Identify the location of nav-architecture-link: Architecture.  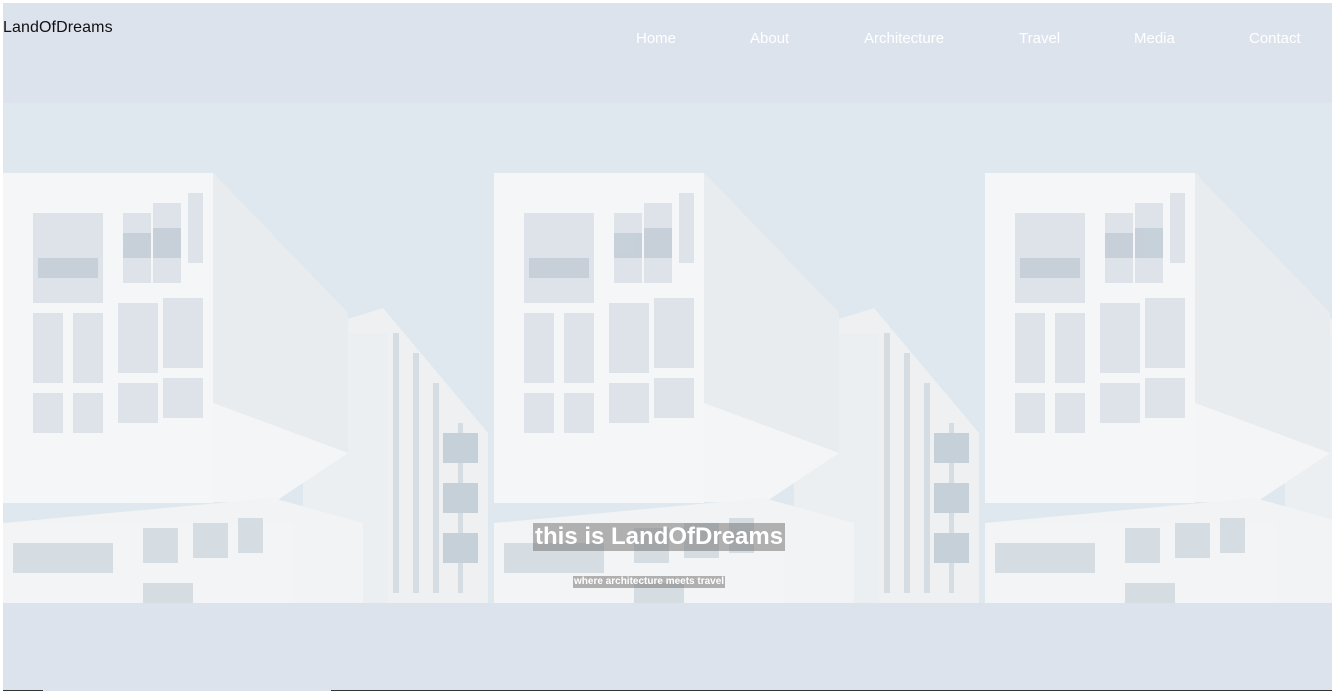
(904, 38).